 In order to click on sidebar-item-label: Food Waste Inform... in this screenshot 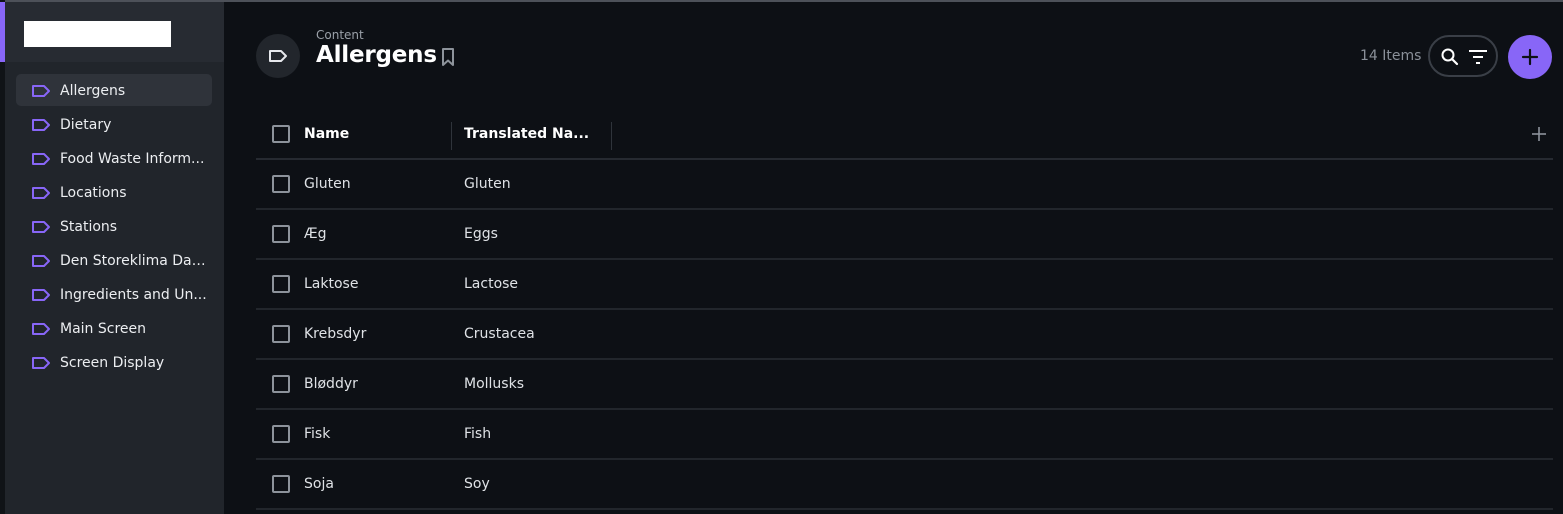, I will do `click(132, 159)`.